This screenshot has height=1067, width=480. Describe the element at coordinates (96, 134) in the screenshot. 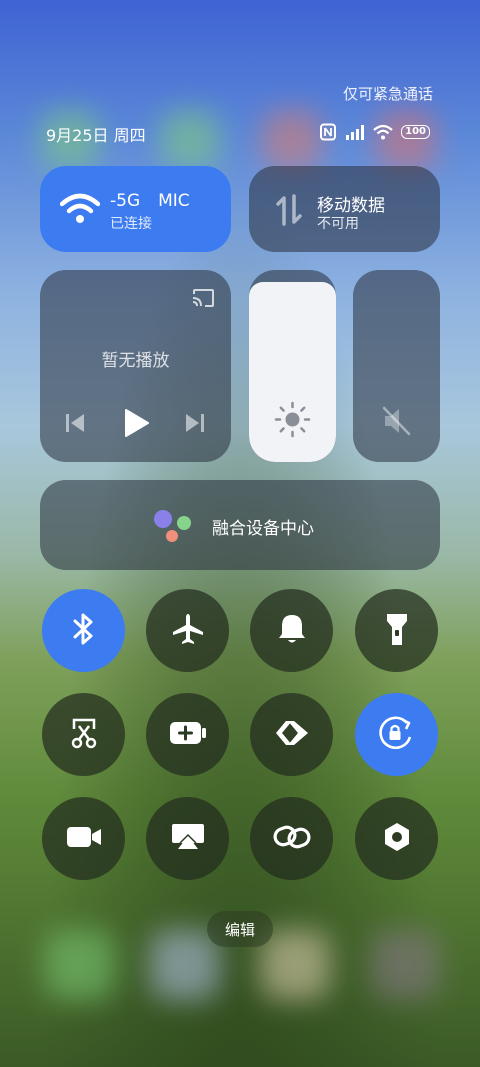

I see `date-text: 9月25日 周四` at that location.